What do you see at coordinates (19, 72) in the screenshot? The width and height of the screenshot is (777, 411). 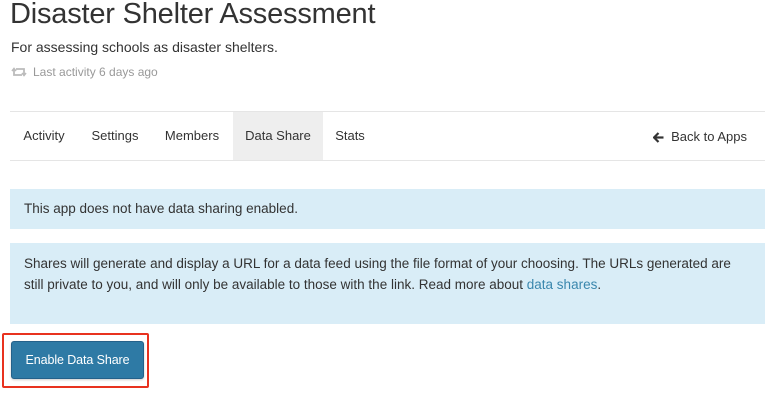 I see `retweet-icon` at bounding box center [19, 72].